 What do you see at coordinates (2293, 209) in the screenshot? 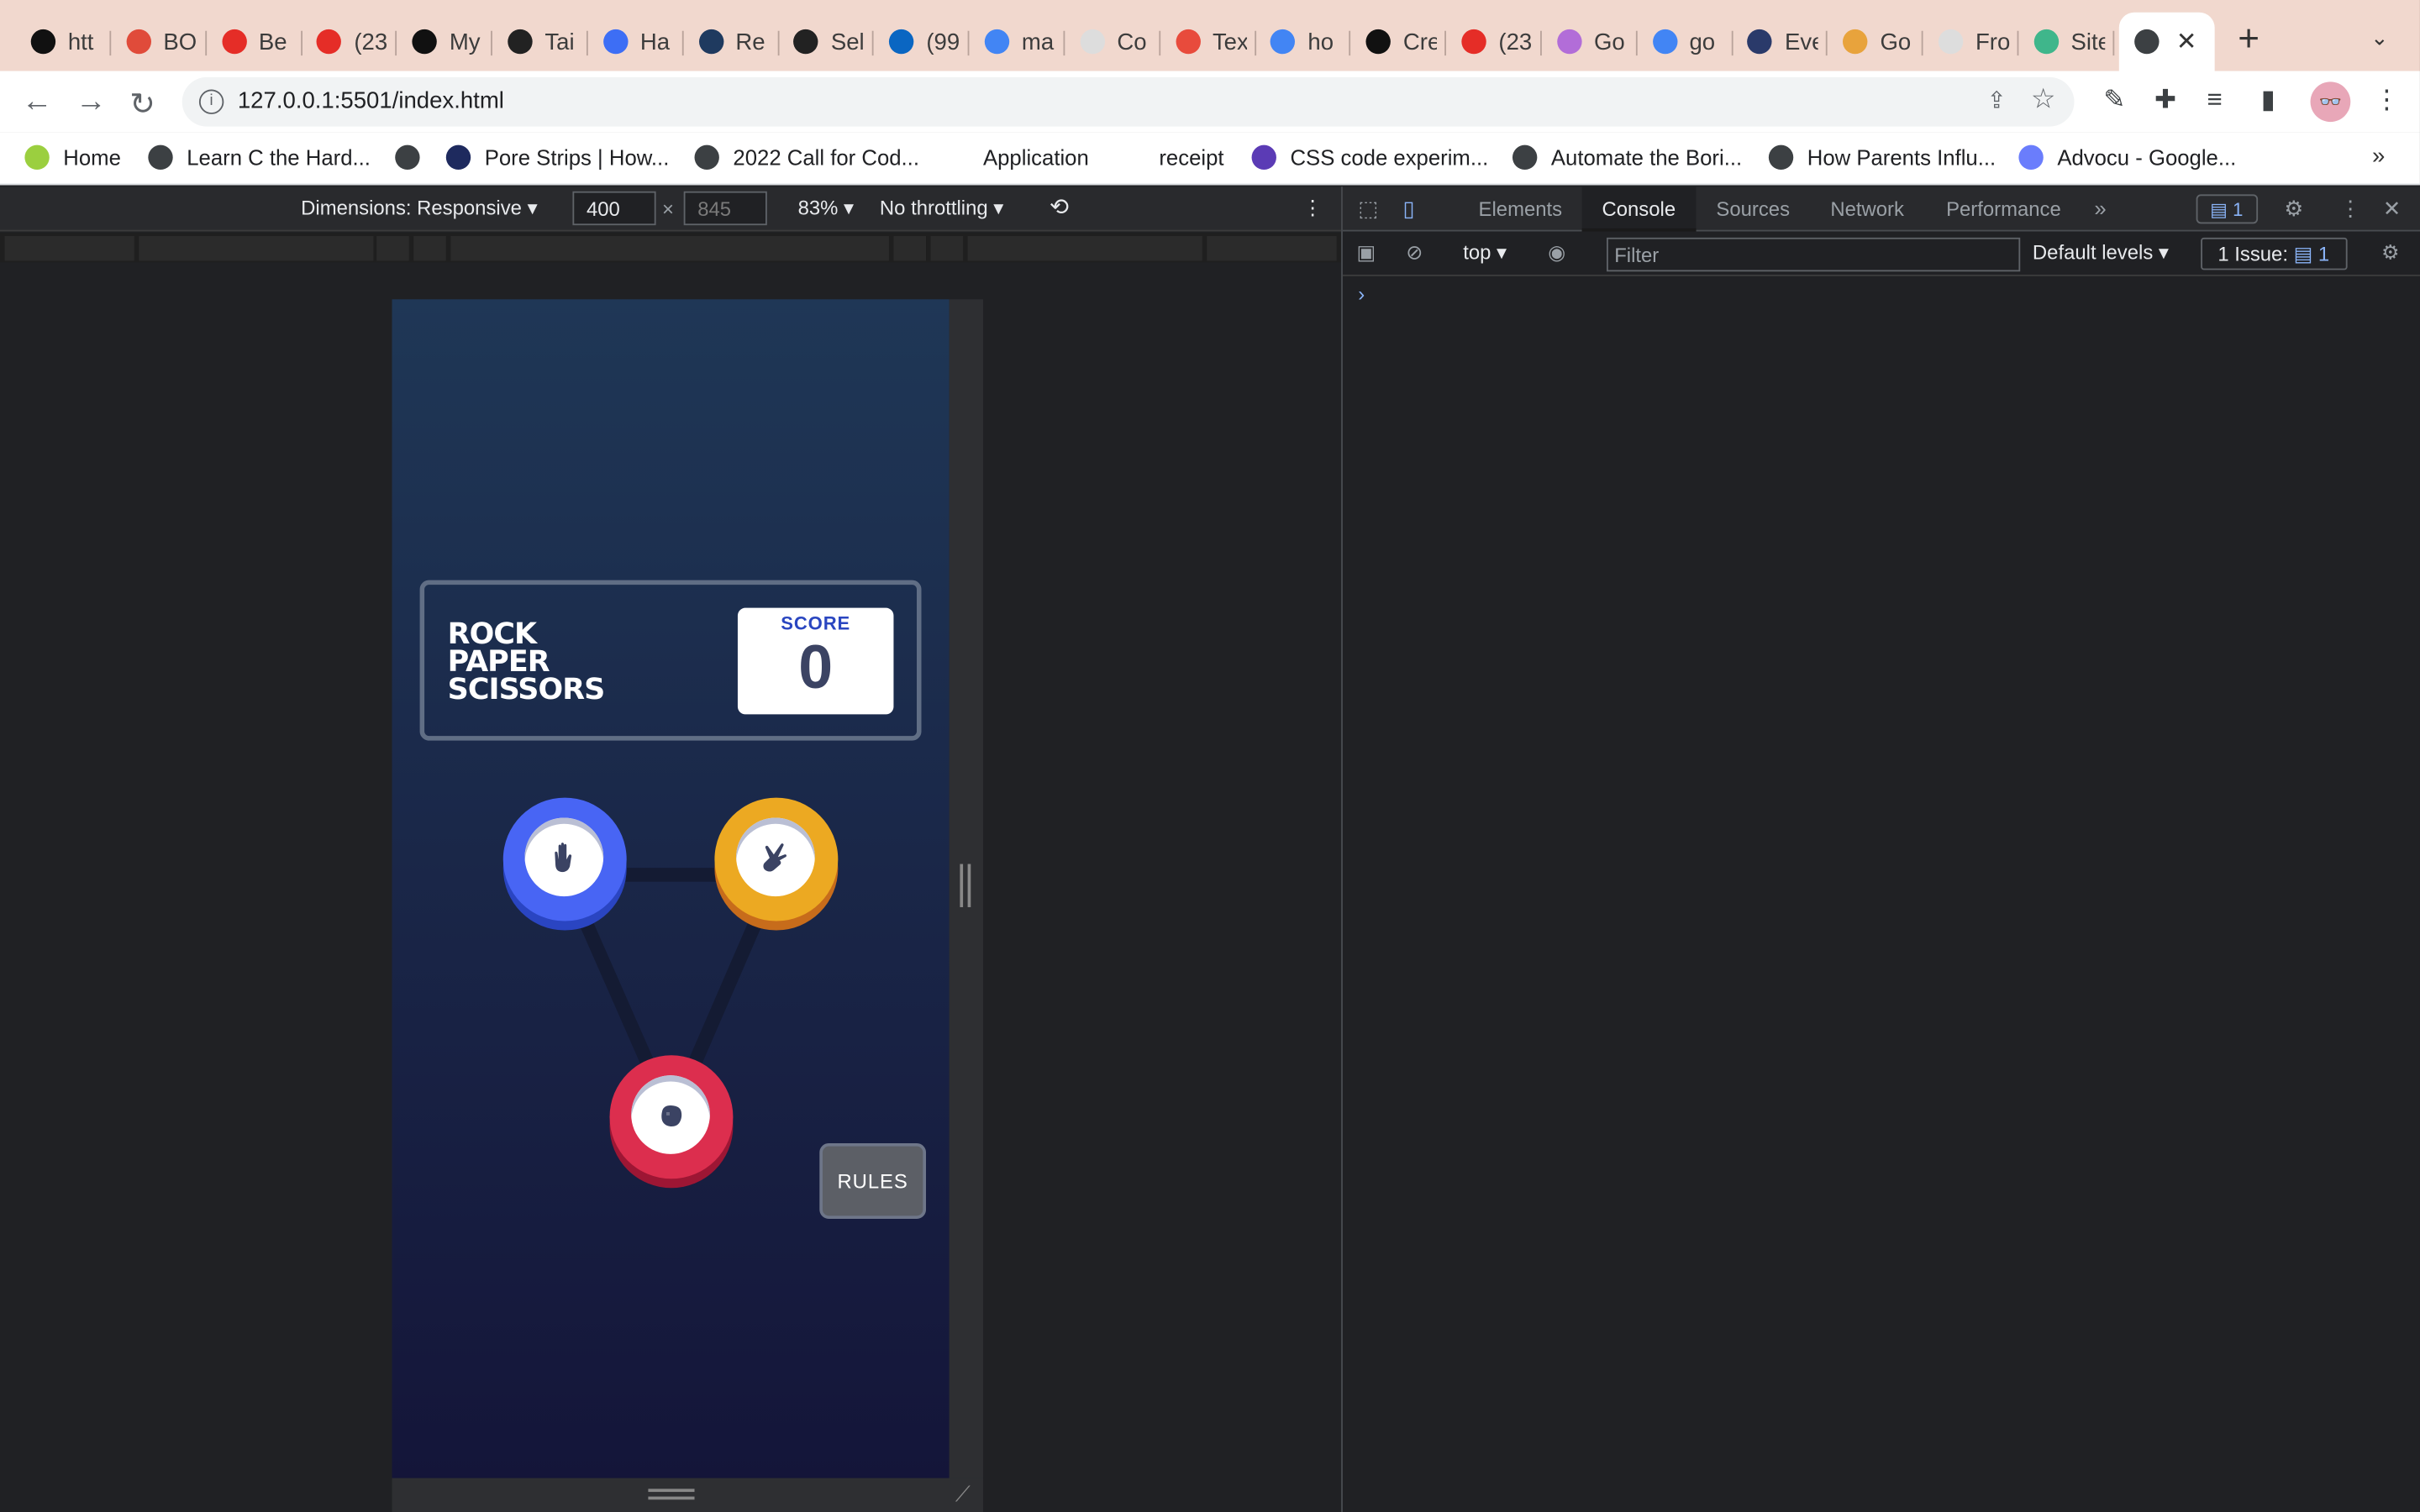
I see `devtools-settings-icon: ⚙` at bounding box center [2293, 209].